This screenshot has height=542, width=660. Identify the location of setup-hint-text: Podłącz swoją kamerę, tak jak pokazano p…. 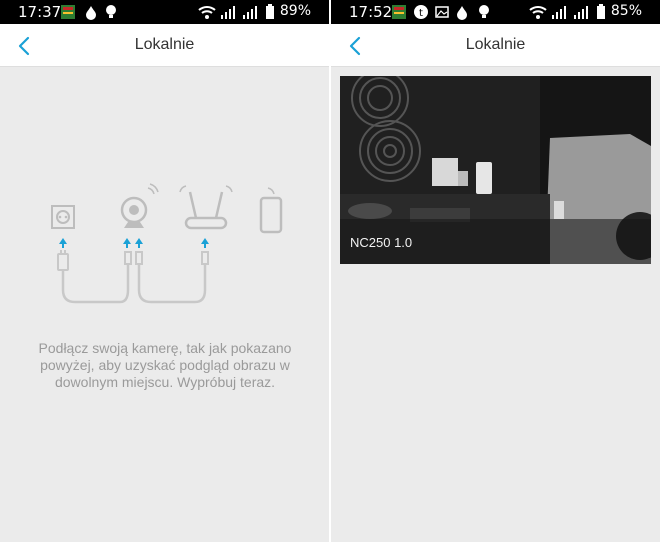
(165, 365).